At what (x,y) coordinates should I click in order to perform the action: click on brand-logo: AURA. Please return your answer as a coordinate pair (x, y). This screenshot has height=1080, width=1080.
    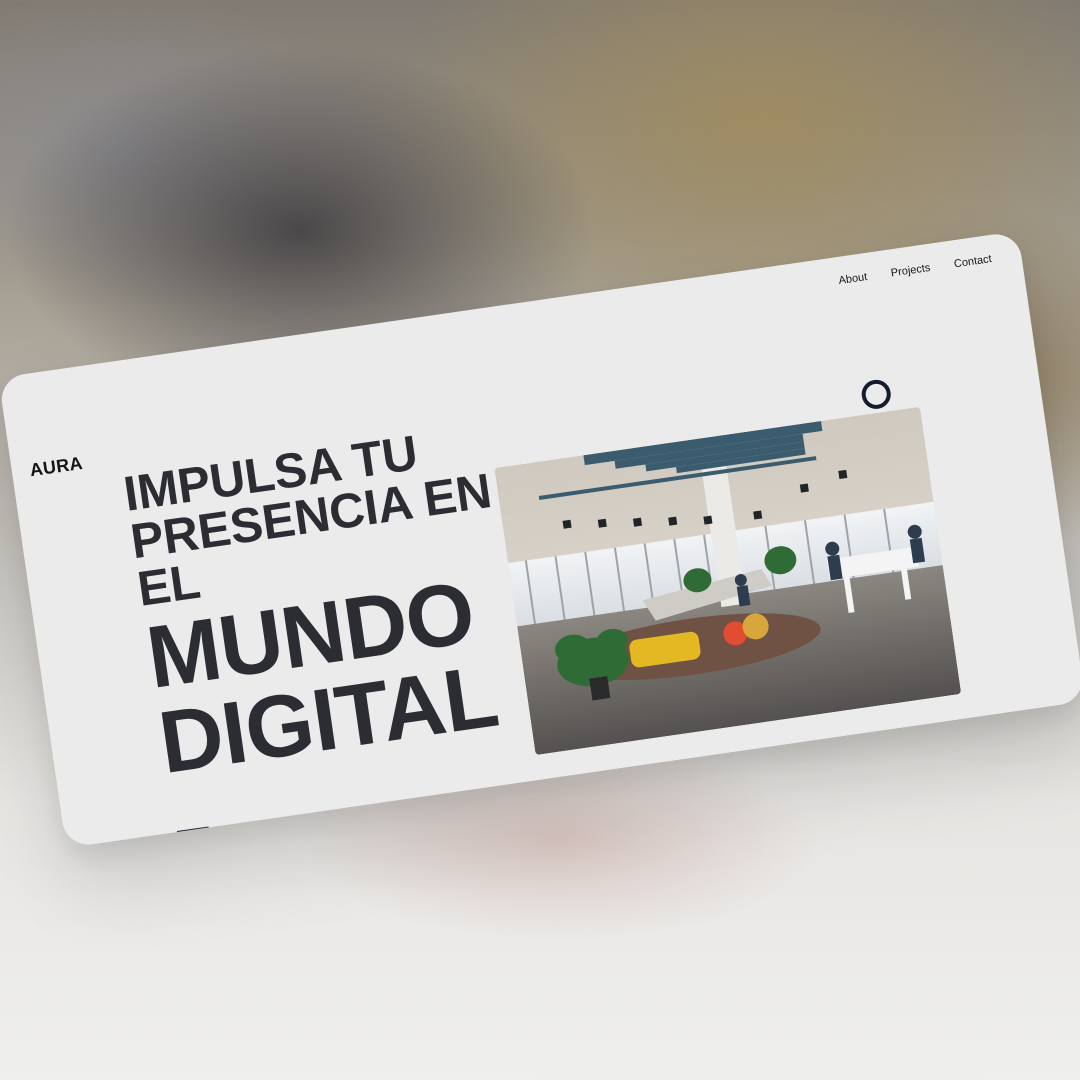
    Looking at the image, I should click on (56, 467).